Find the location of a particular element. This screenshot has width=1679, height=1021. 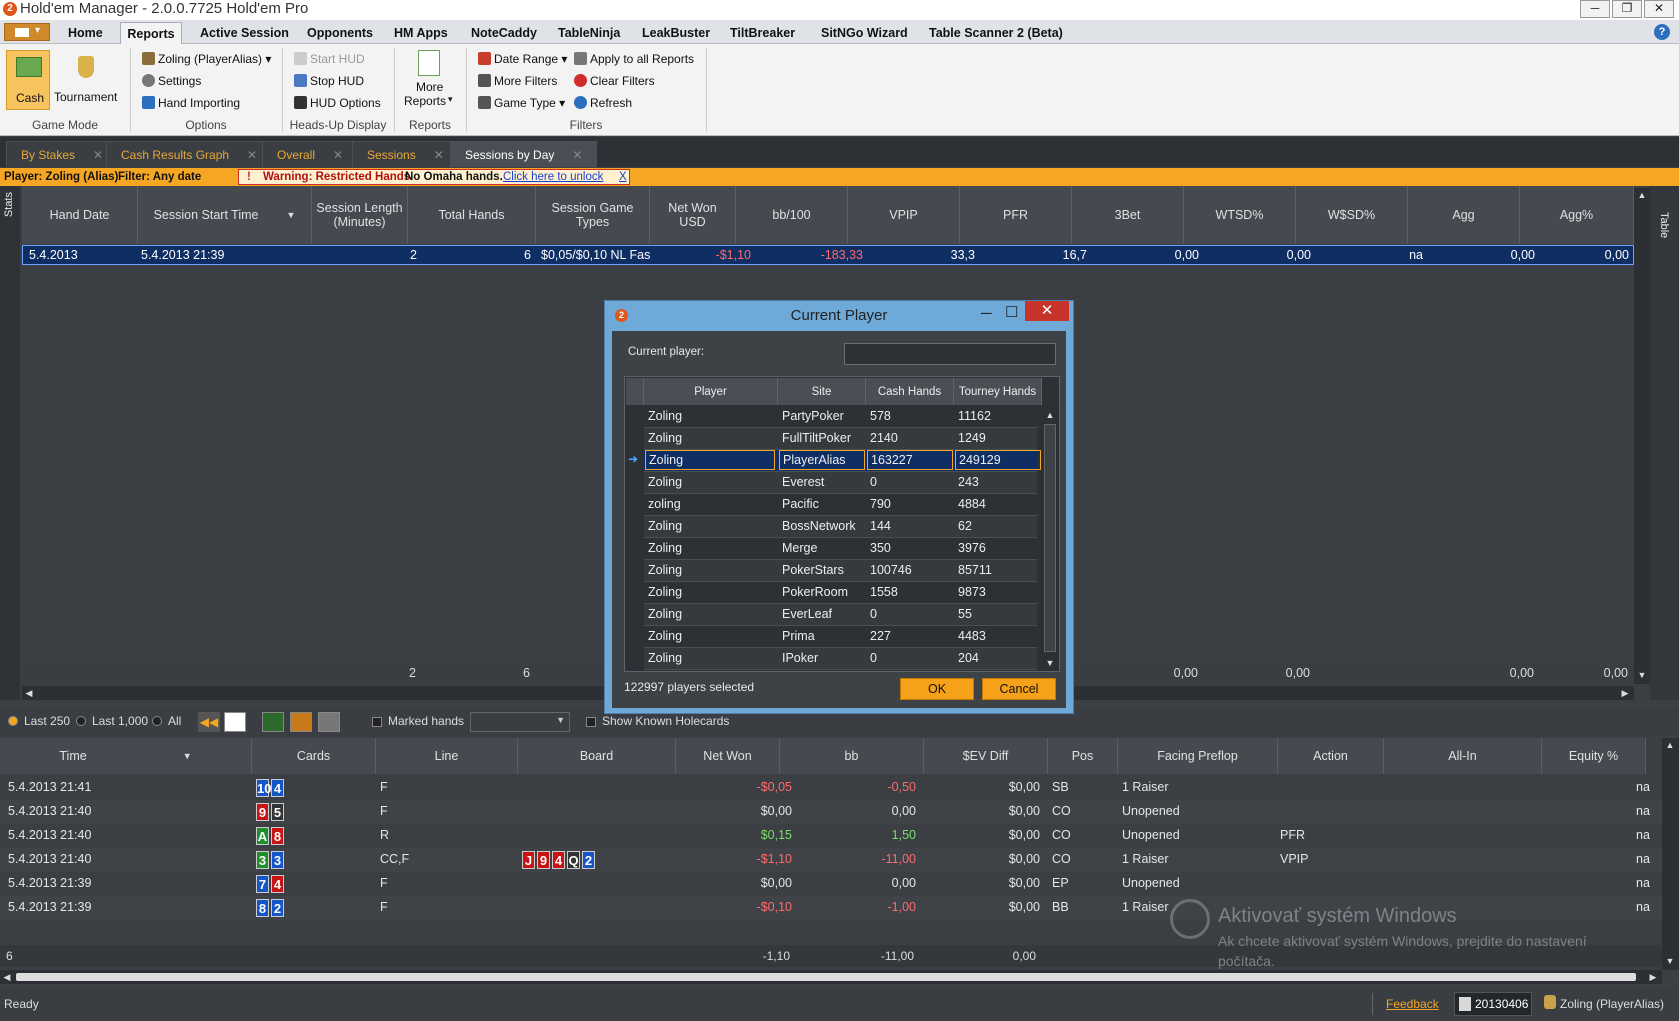

cash-button: Cash is located at coordinates (28, 80).